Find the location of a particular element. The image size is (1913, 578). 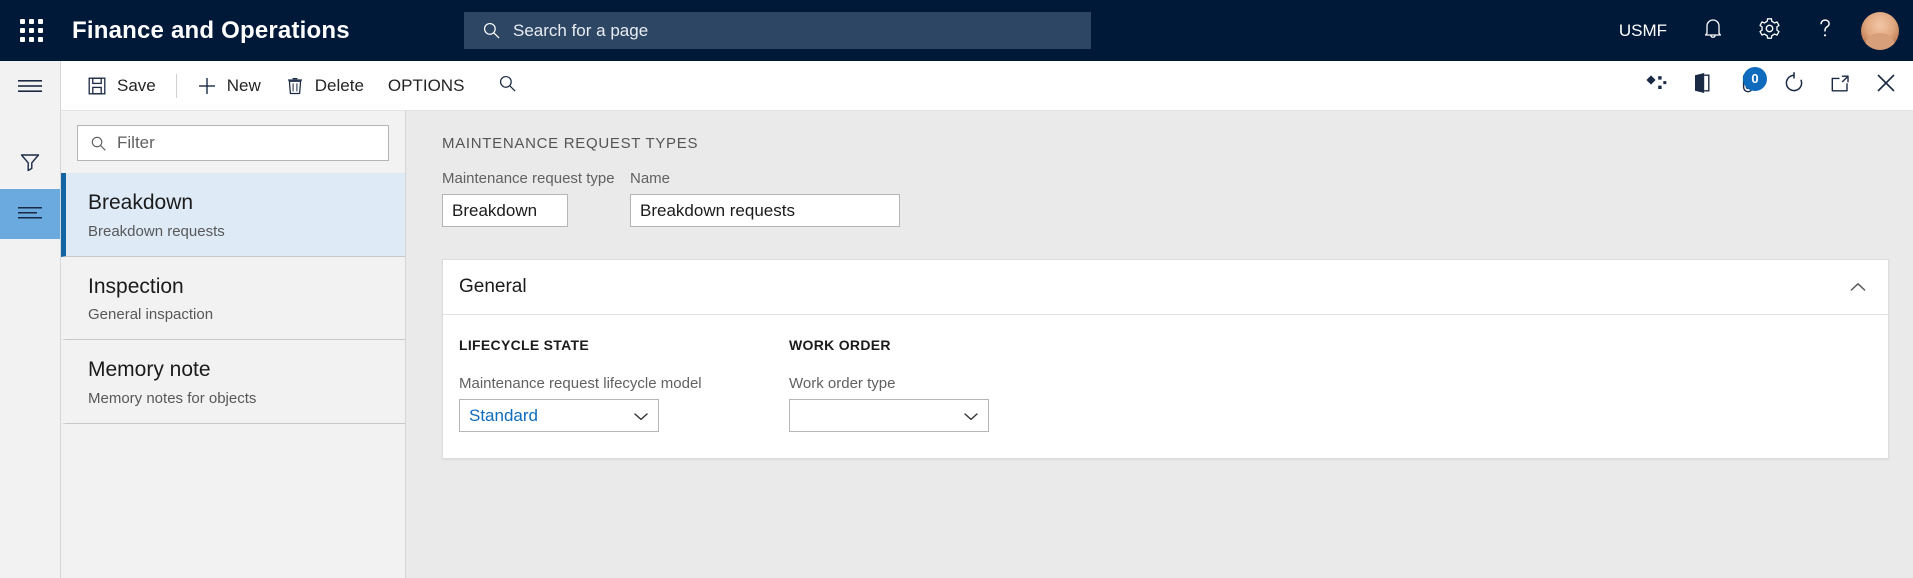

list-item-subtitle: Breakdown requests is located at coordinates (156, 231).